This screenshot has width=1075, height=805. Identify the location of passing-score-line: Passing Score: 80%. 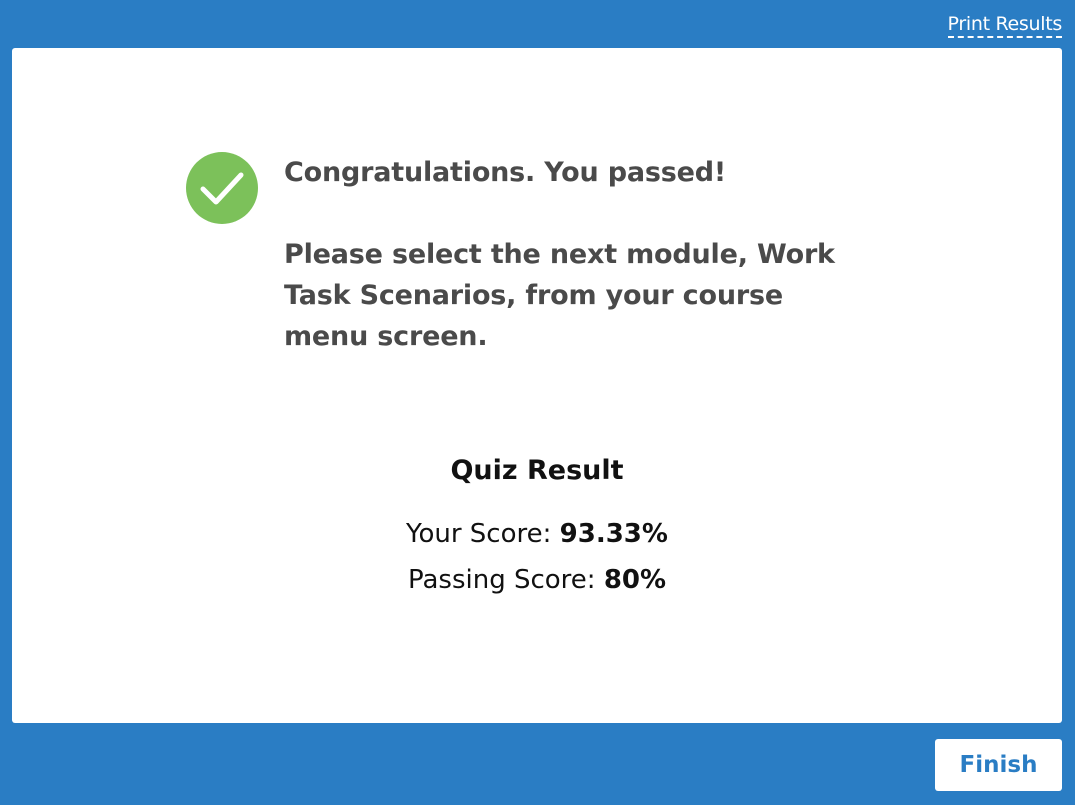
(537, 580).